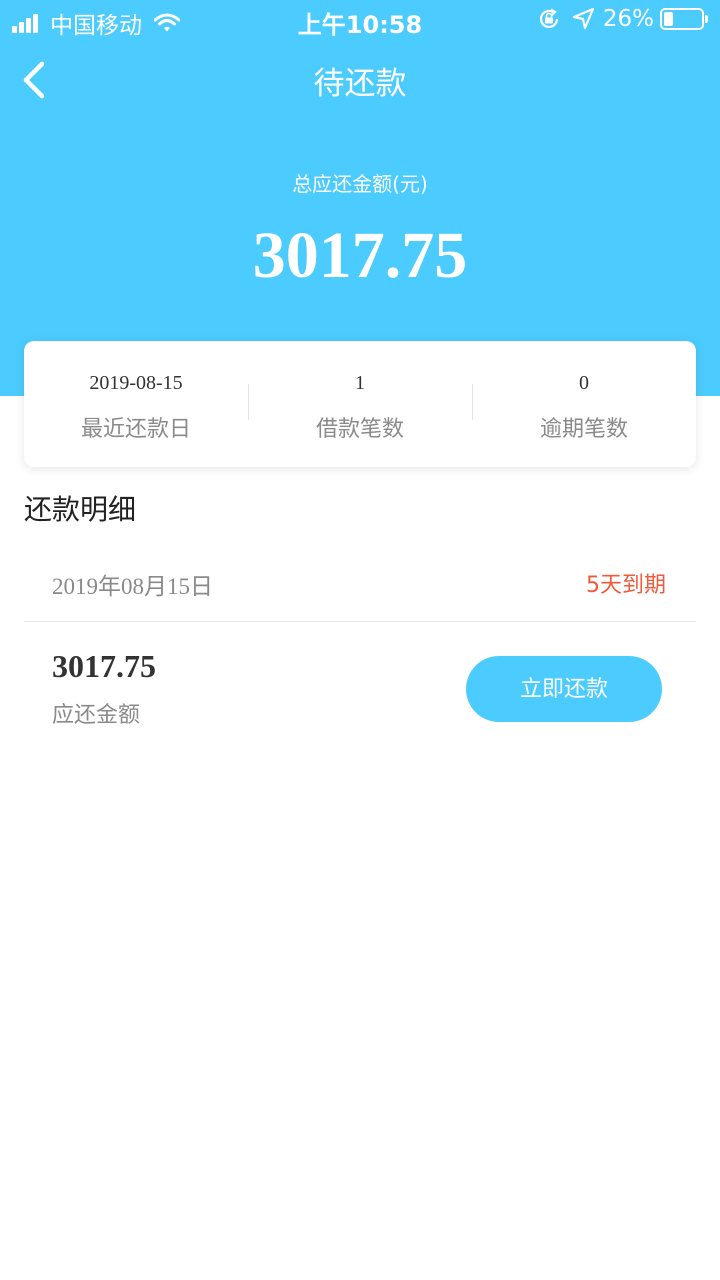 This screenshot has height=1280, width=720. Describe the element at coordinates (584, 404) in the screenshot. I see `summary-overdue-count: 0 逾期笔数` at that location.